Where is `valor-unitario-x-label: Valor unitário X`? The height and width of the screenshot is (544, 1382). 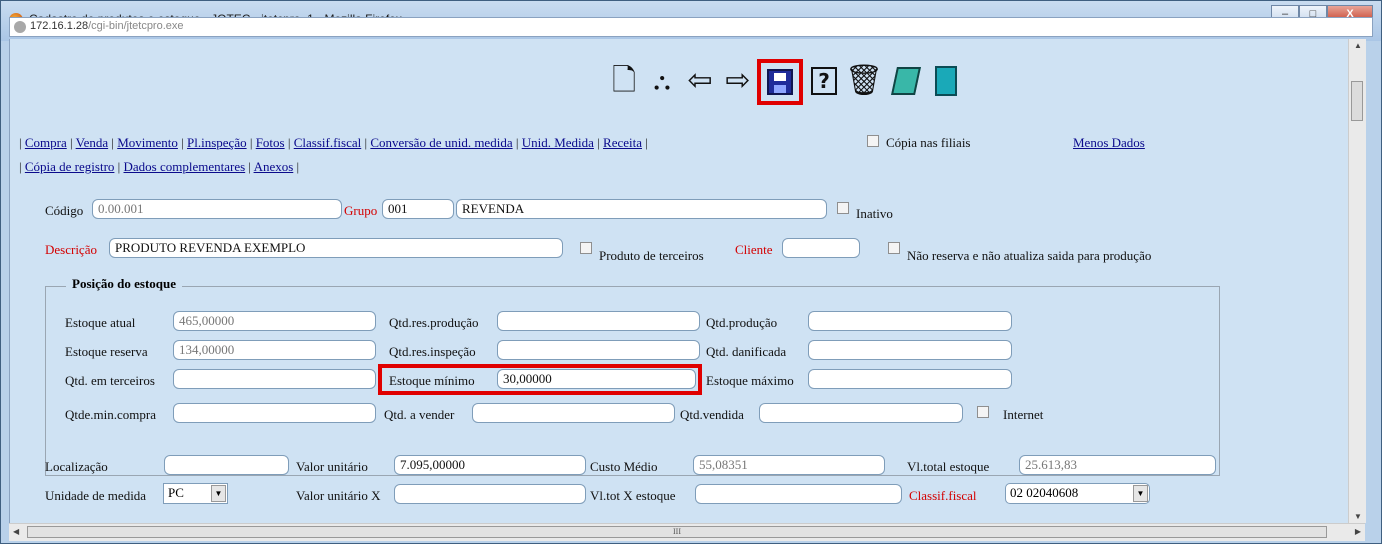 valor-unitario-x-label: Valor unitário X is located at coordinates (338, 495).